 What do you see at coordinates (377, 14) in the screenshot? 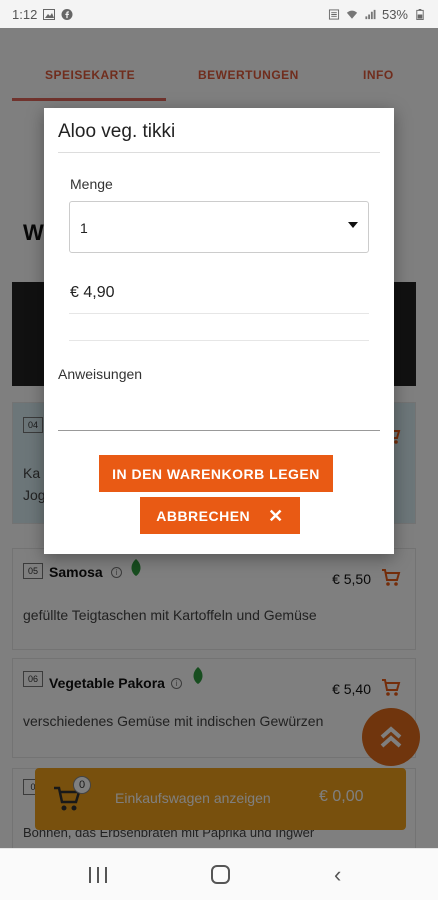
I see `status-right: 53%` at bounding box center [377, 14].